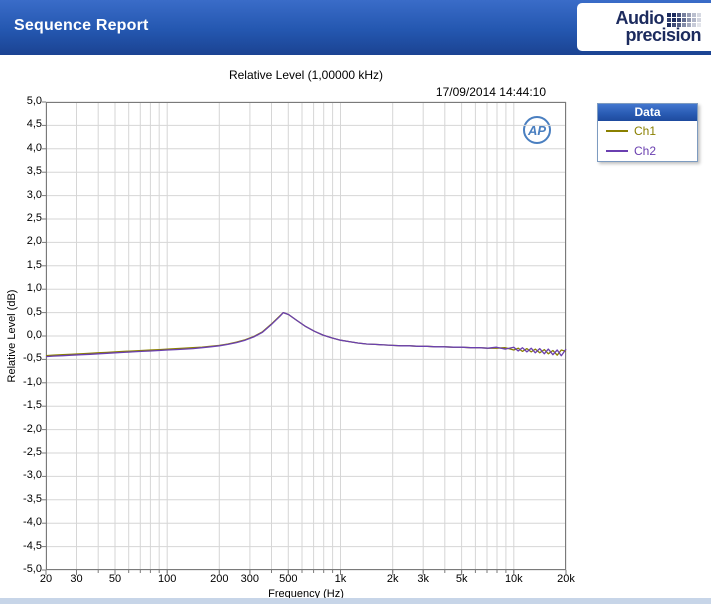  I want to click on y-tick-label: 2,5, so click(34, 218).